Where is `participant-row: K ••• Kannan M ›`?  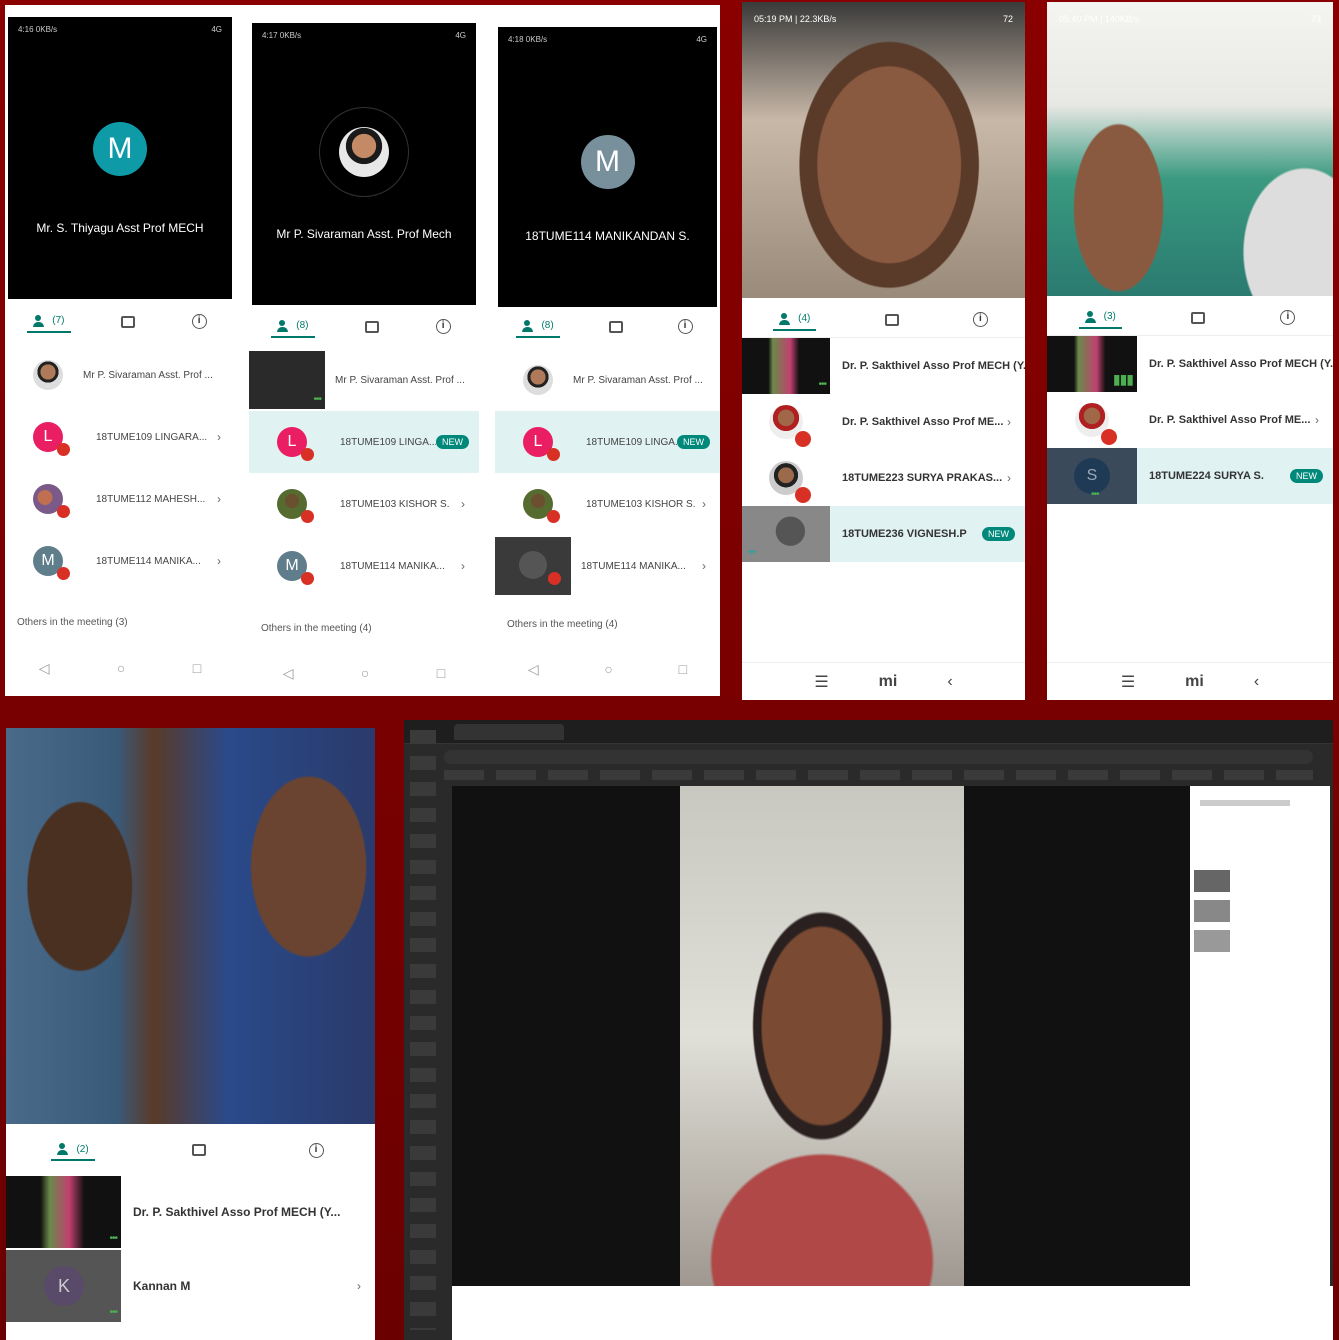
participant-row: K ••• Kannan M › is located at coordinates (190, 1286).